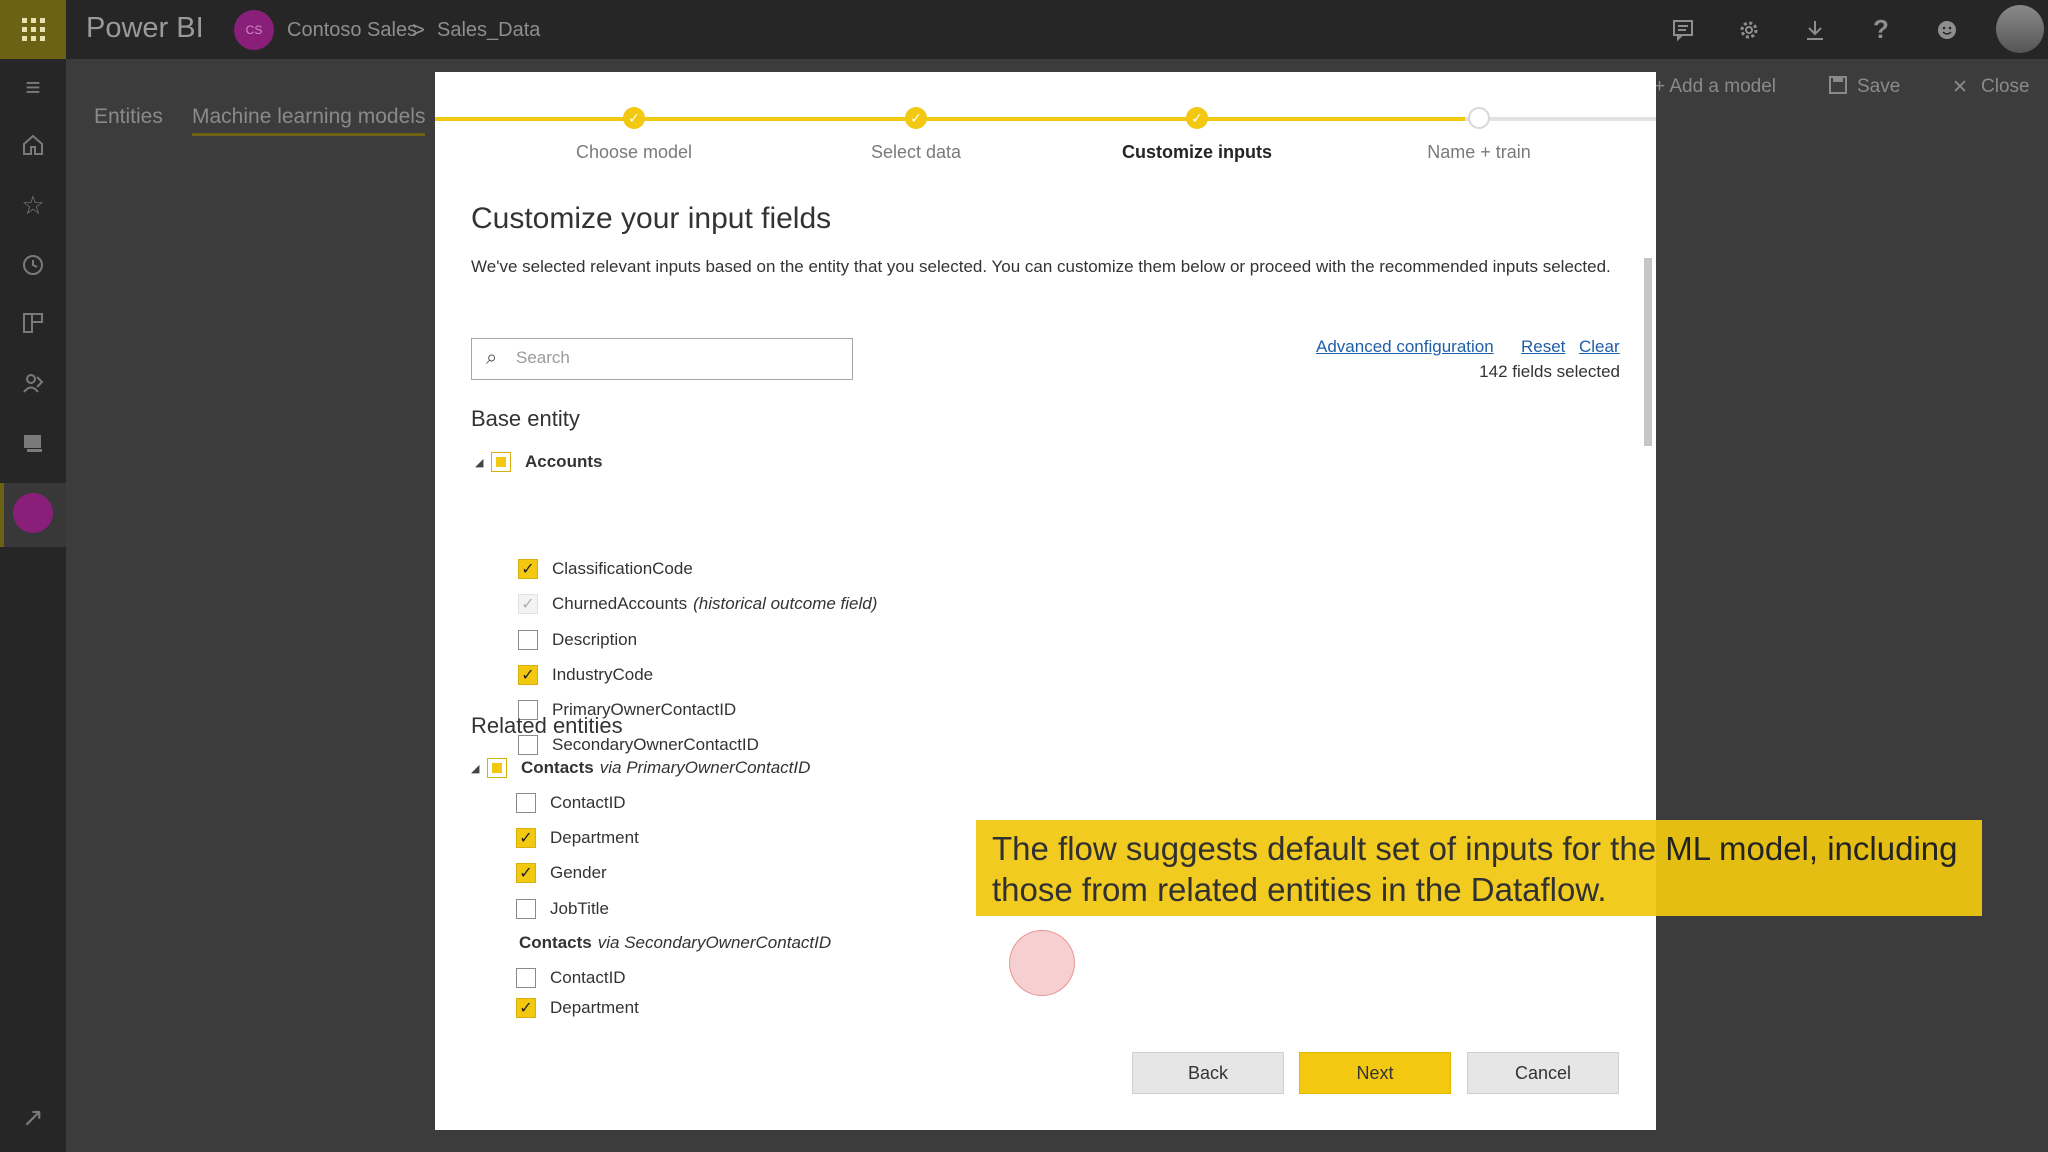 This screenshot has height=1152, width=2048. Describe the element at coordinates (588, 977) in the screenshot. I see `field-label: ContactID` at that location.